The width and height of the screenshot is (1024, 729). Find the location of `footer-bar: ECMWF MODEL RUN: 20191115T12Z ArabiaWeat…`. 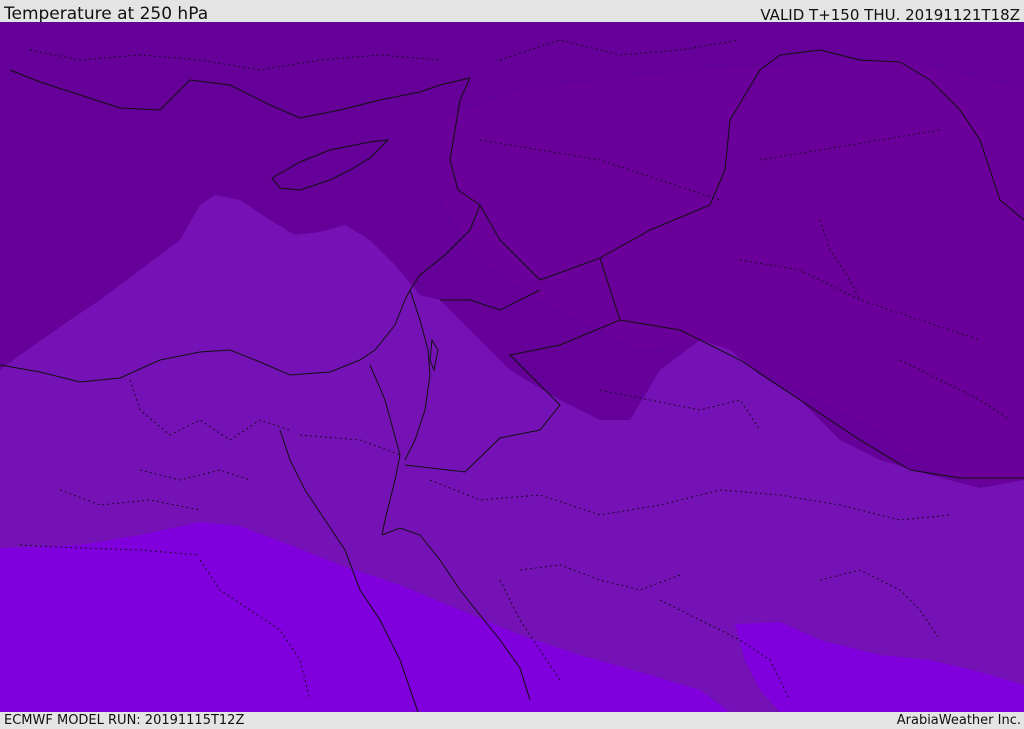

footer-bar: ECMWF MODEL RUN: 20191115T12Z ArabiaWeat… is located at coordinates (512, 720).